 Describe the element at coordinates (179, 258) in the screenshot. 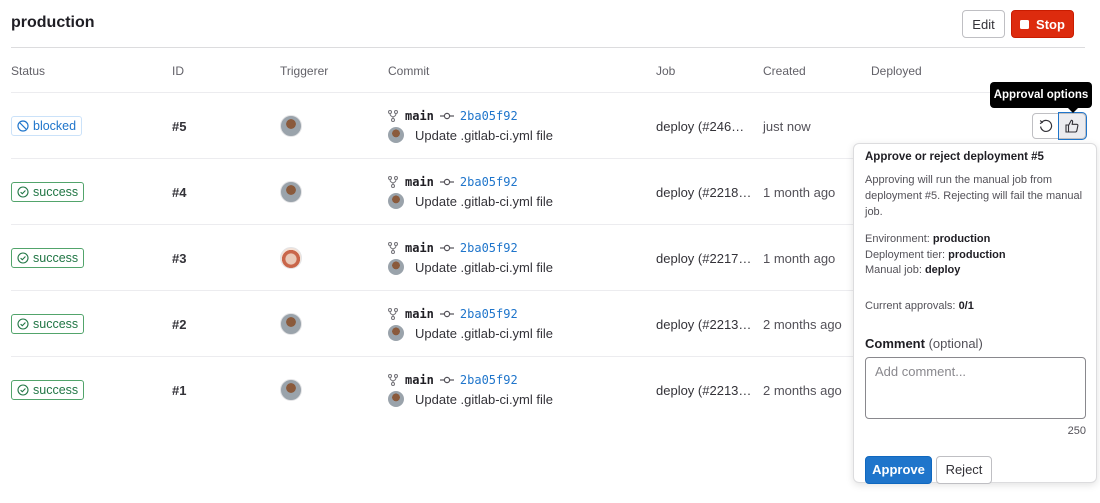

I see `deployment-id: #3` at that location.